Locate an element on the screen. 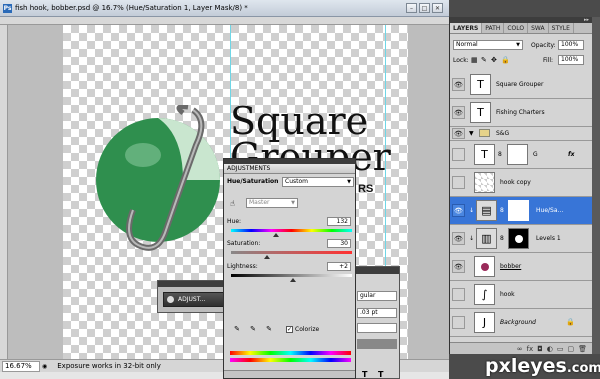 This screenshot has height=379, width=600. tab-color: COLO is located at coordinates (516, 28).